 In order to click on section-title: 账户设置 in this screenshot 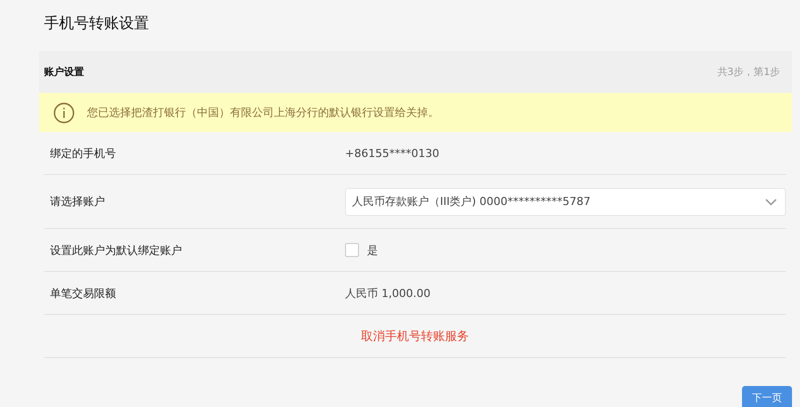, I will do `click(64, 72)`.